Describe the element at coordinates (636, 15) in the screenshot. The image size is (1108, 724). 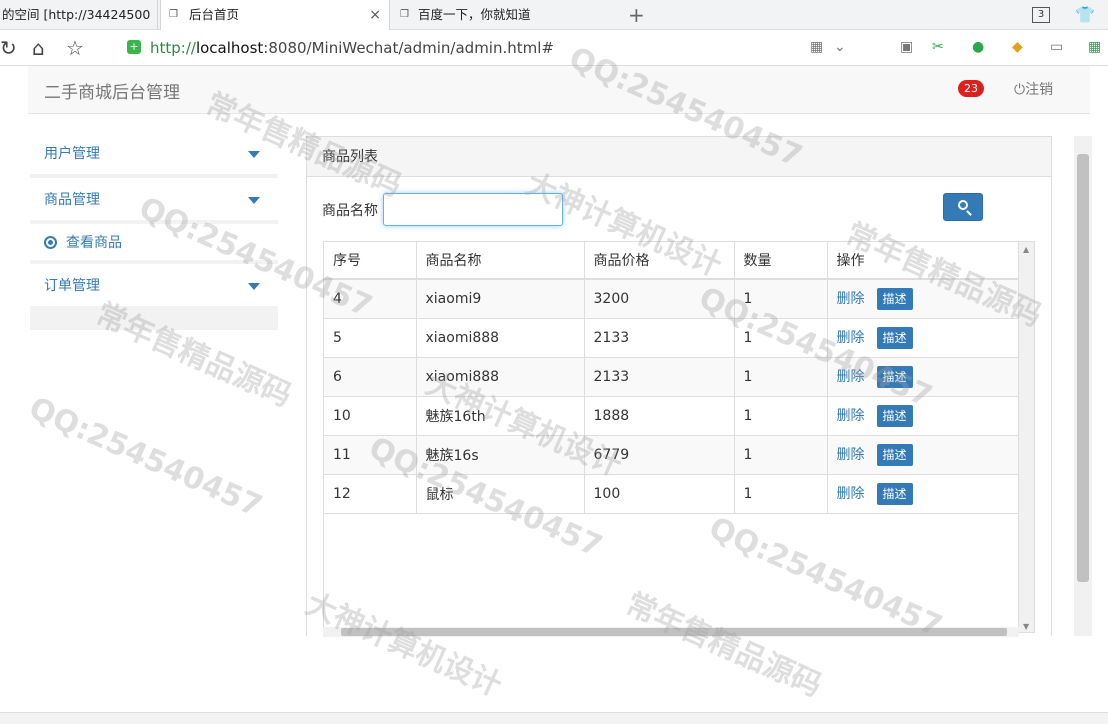
I see `new-tab-button: +` at that location.